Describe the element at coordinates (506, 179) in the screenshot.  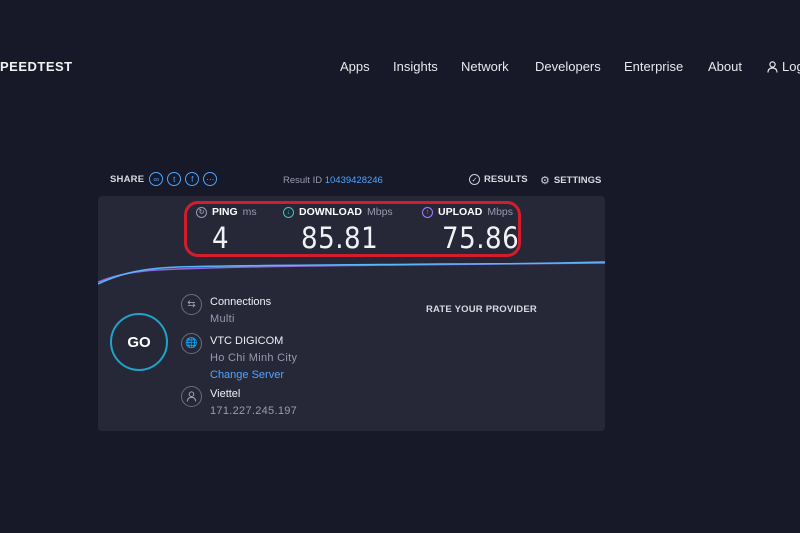
I see `results-label: RESULTS` at that location.